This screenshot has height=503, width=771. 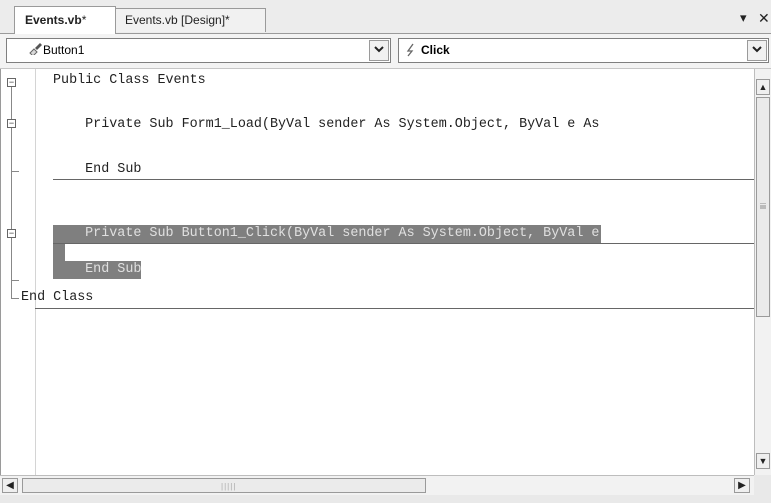 What do you see at coordinates (229, 486) in the screenshot?
I see `grip-icon: |||||` at bounding box center [229, 486].